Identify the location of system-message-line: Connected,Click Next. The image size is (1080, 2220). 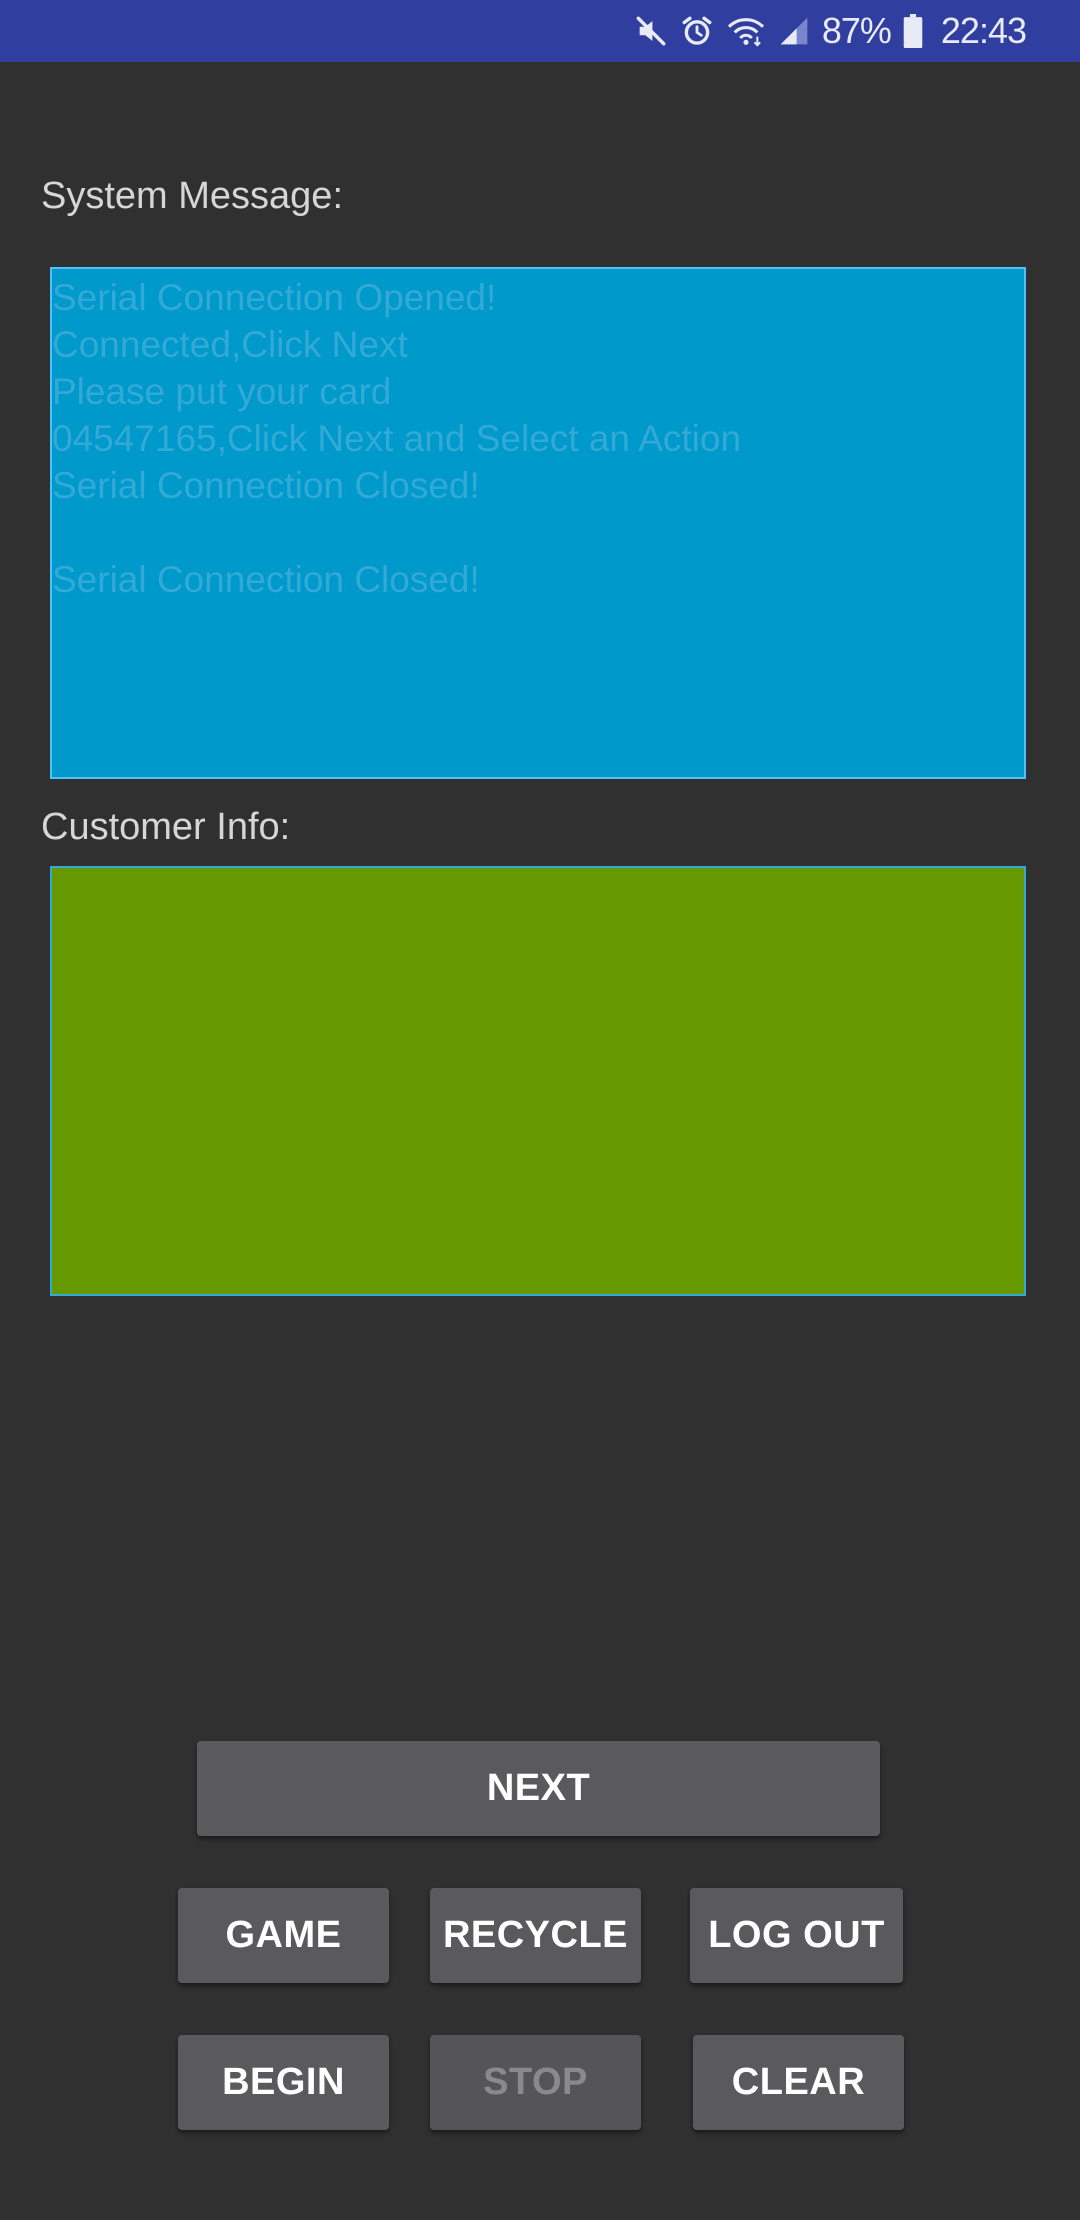
(230, 344).